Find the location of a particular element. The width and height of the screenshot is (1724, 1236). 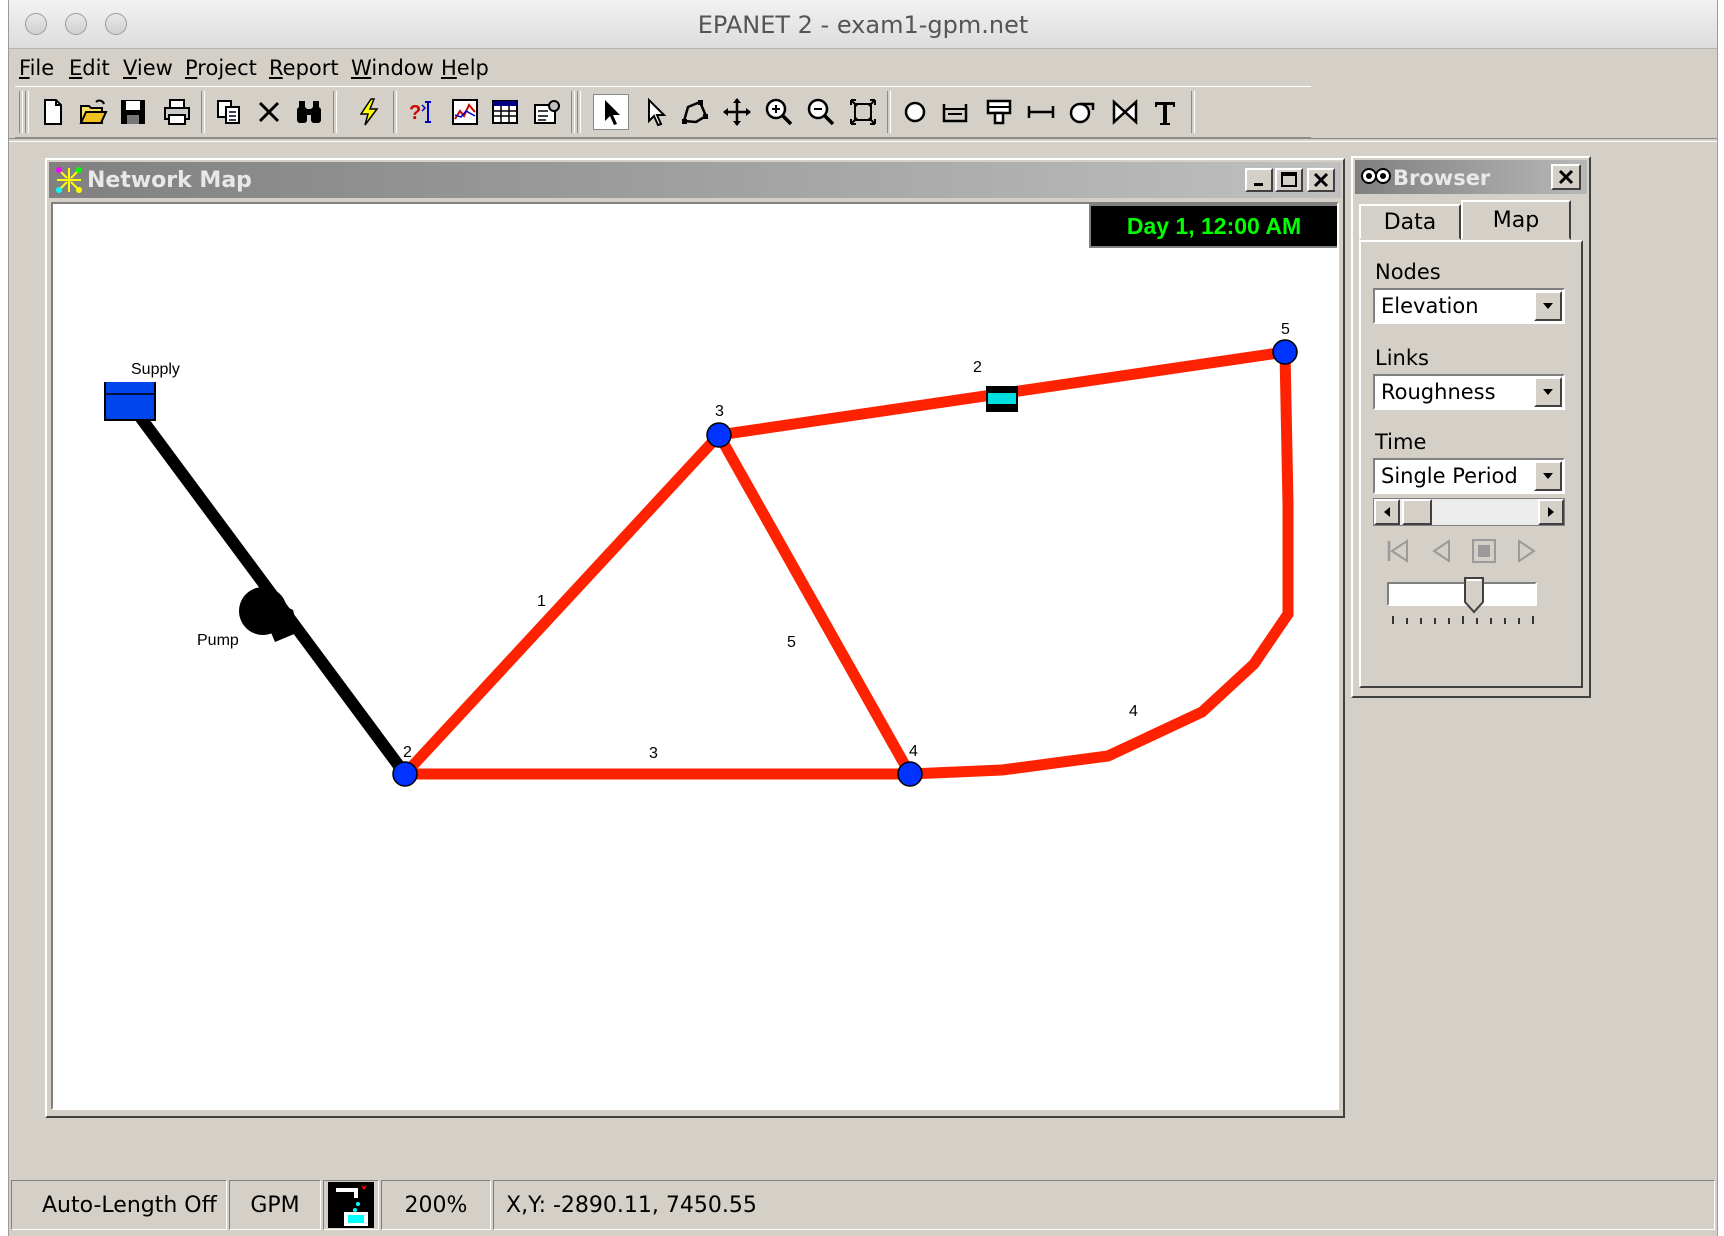

pump is located at coordinates (269, 614).